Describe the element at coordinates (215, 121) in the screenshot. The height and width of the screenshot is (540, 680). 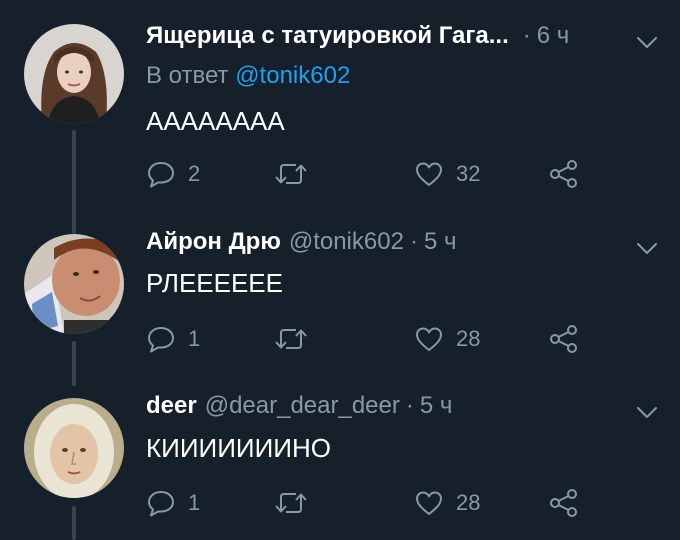
I see `tweet-text: АААААААА` at that location.